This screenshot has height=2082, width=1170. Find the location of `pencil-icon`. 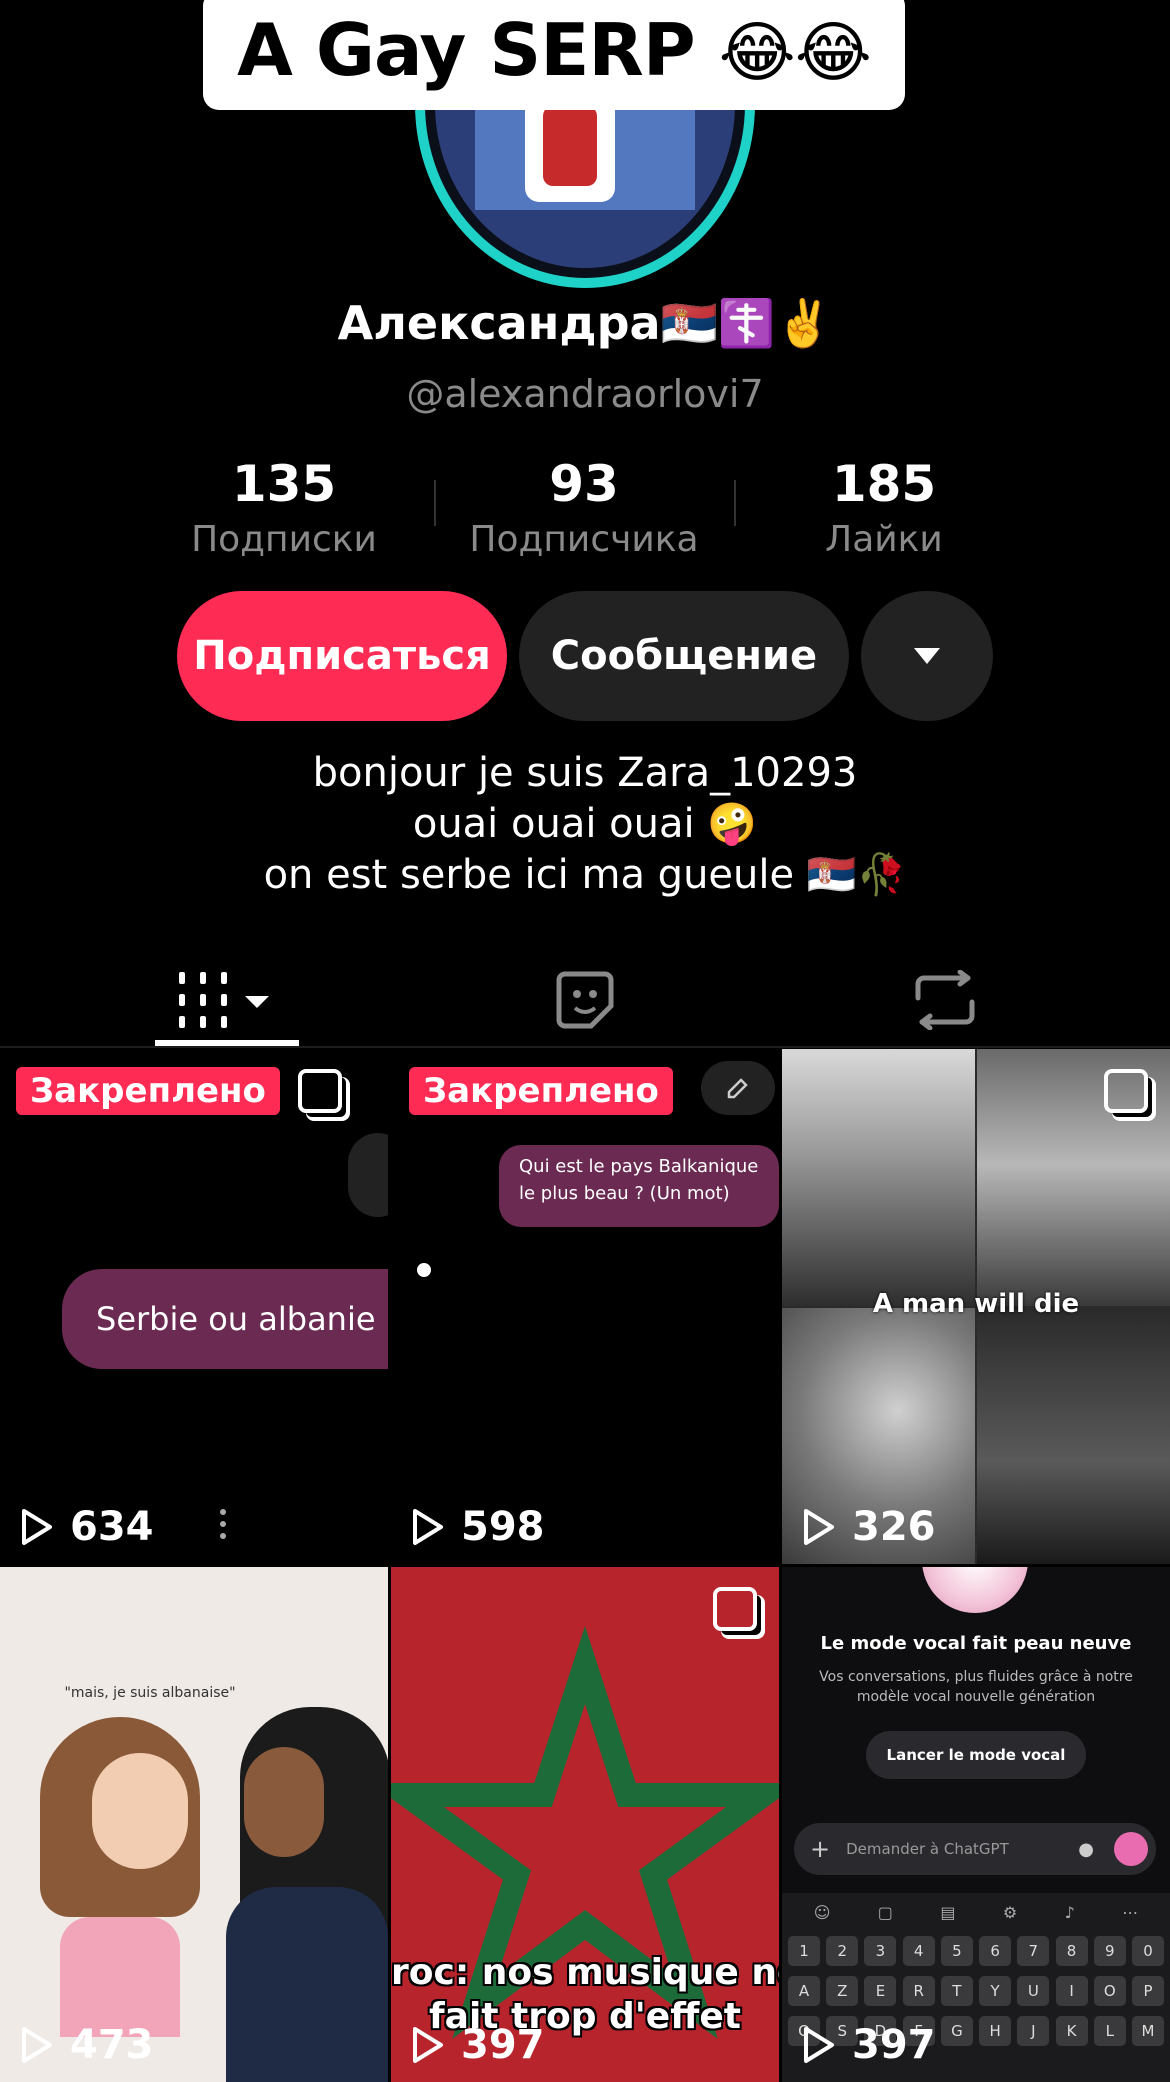

pencil-icon is located at coordinates (737, 1088).